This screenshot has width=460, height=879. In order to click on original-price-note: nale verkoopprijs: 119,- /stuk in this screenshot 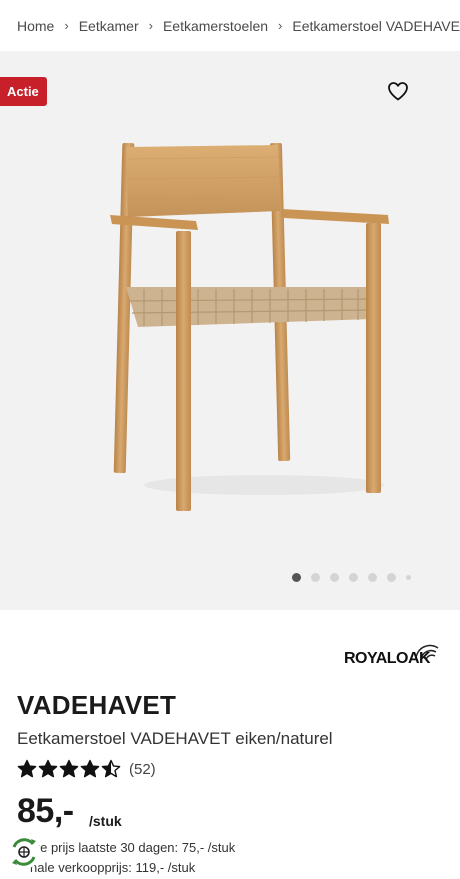, I will do `click(113, 867)`.